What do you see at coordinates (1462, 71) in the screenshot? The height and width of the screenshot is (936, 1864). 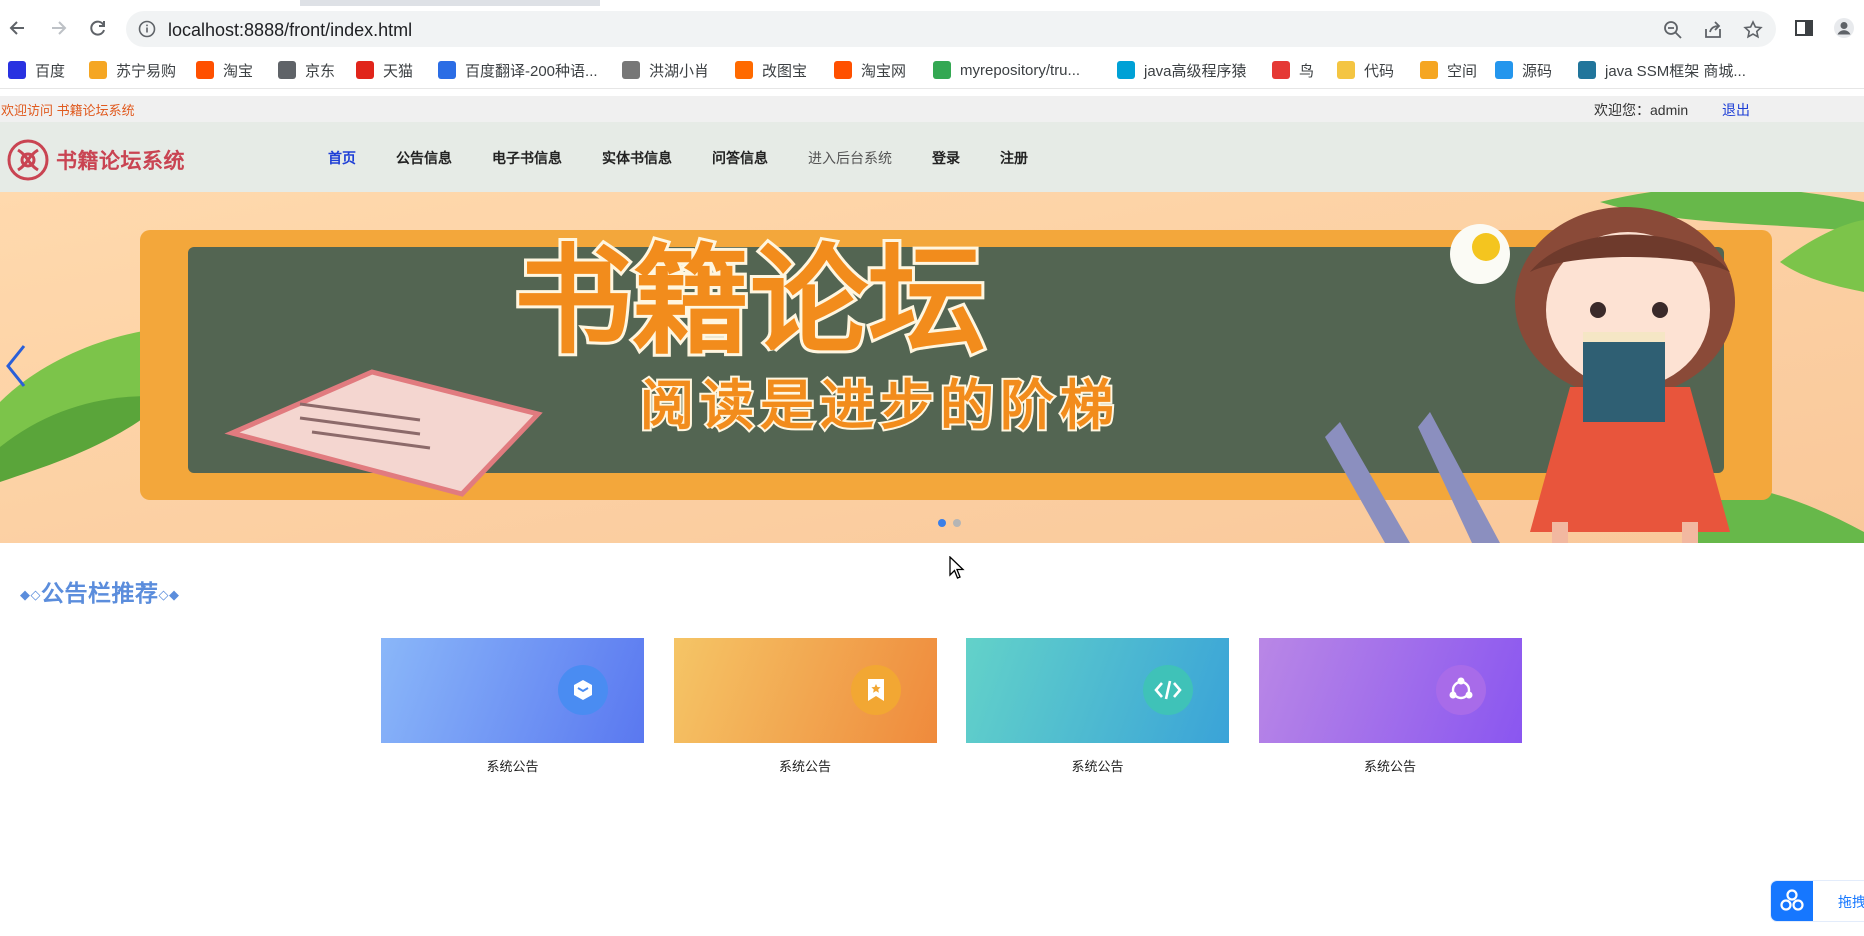 I see `bookmark-label: 空间` at bounding box center [1462, 71].